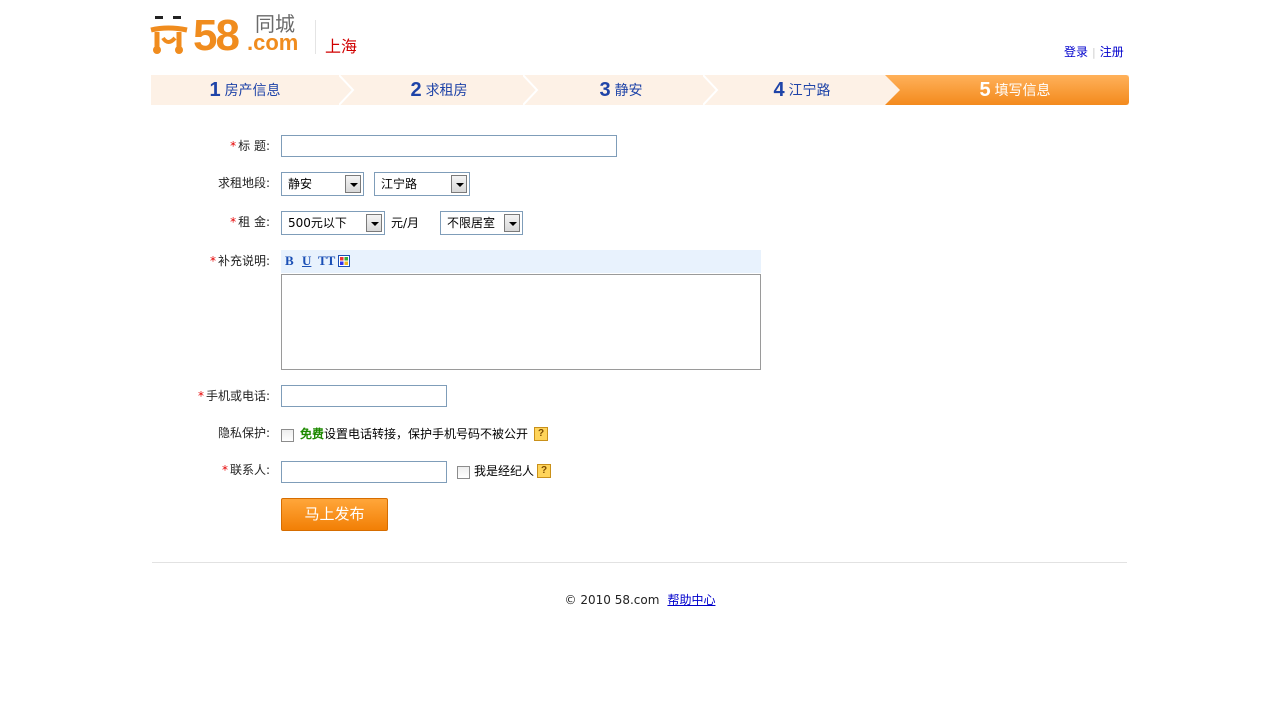  Describe the element at coordinates (237, 396) in the screenshot. I see `phone-label-text: 手机或电话:` at that location.